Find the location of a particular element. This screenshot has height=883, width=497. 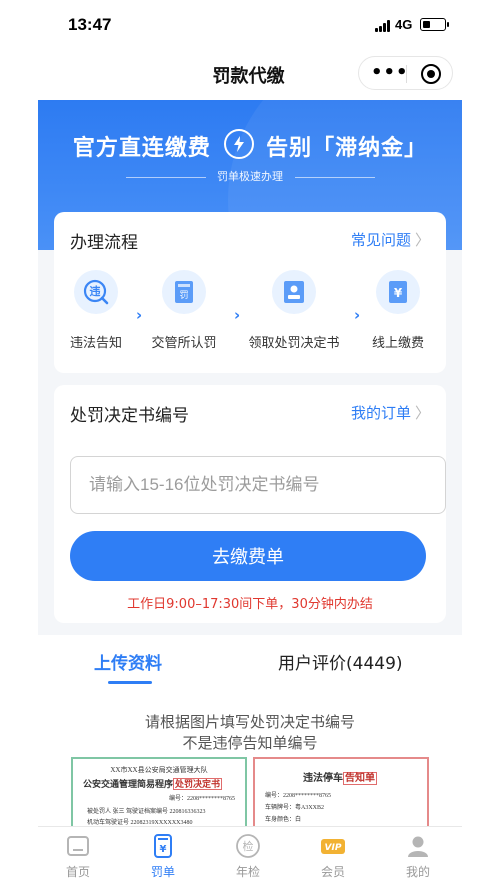

banner-headline: 官方直连缴费 告别「滞纳金」 is located at coordinates (250, 145).